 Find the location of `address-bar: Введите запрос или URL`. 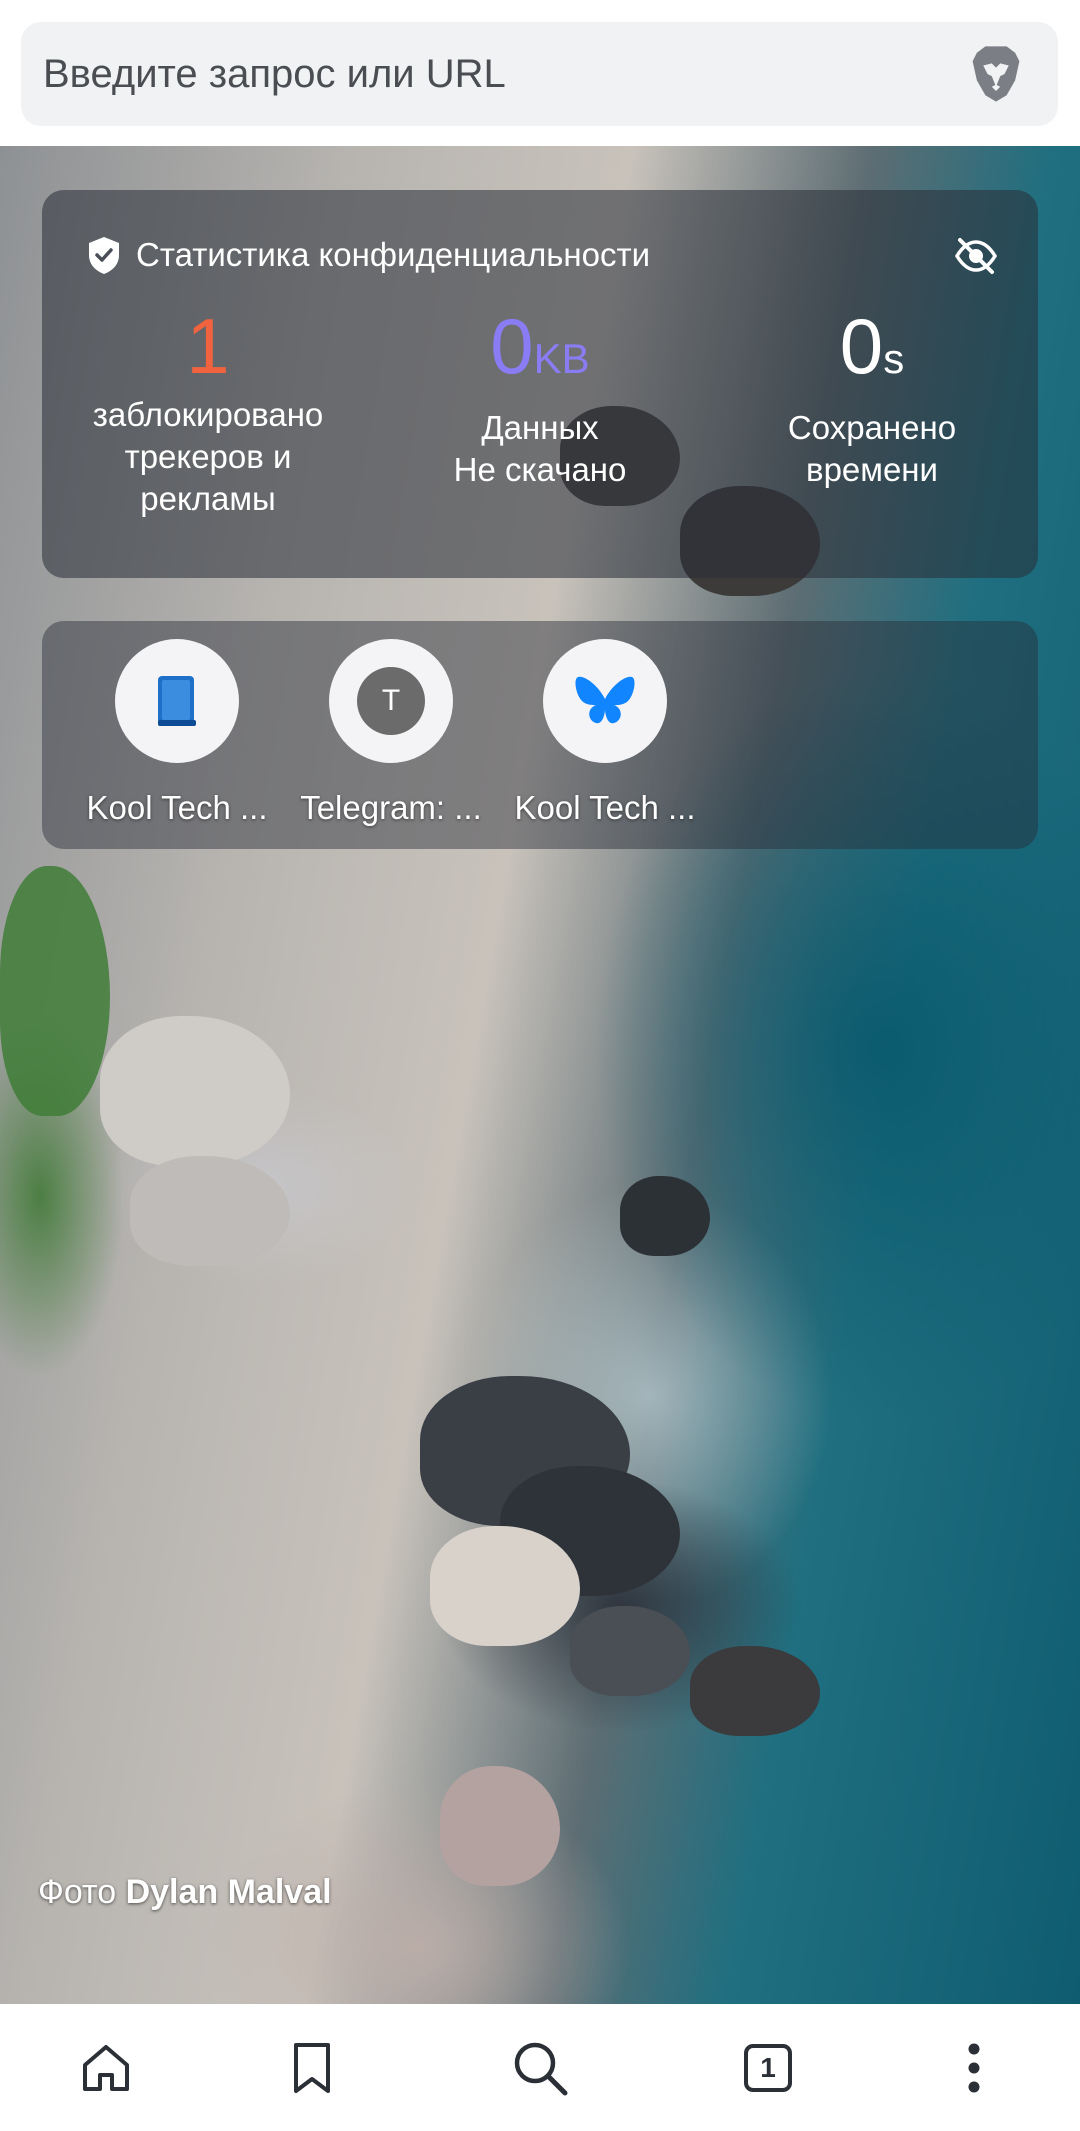

address-bar: Введите запрос или URL is located at coordinates (539, 74).